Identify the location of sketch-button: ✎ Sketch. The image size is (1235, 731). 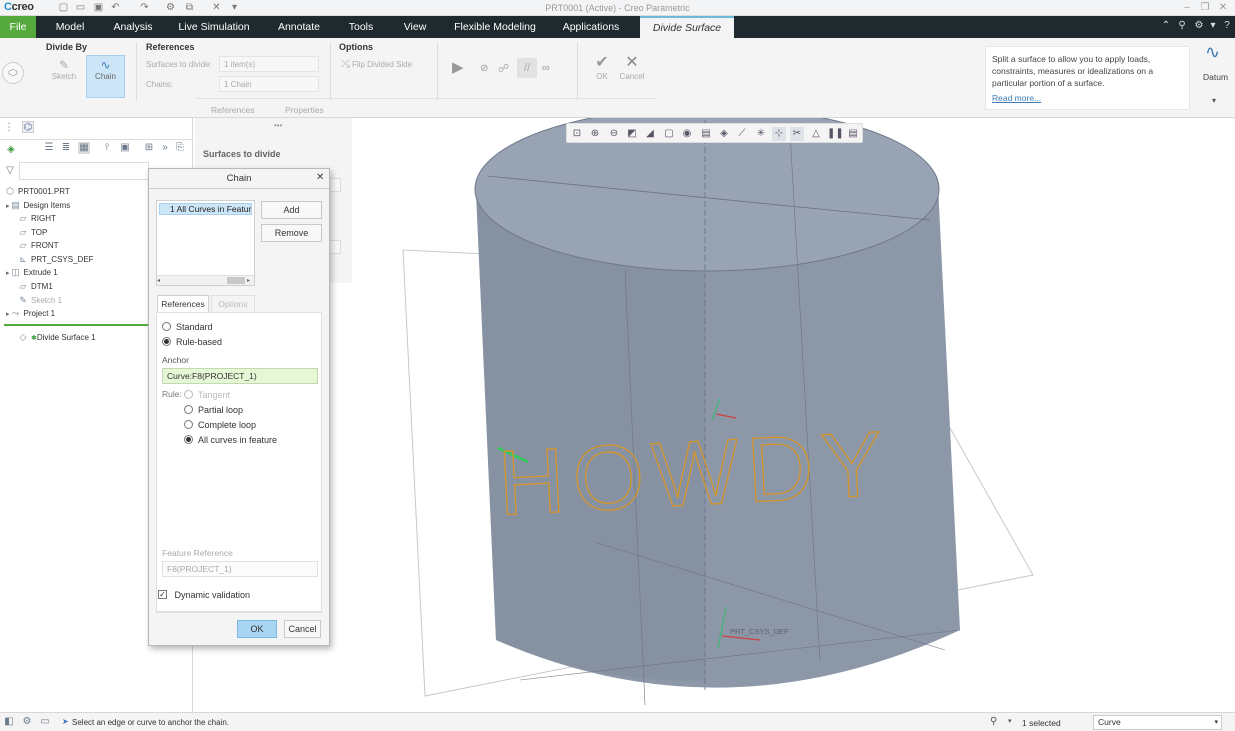
(64, 77).